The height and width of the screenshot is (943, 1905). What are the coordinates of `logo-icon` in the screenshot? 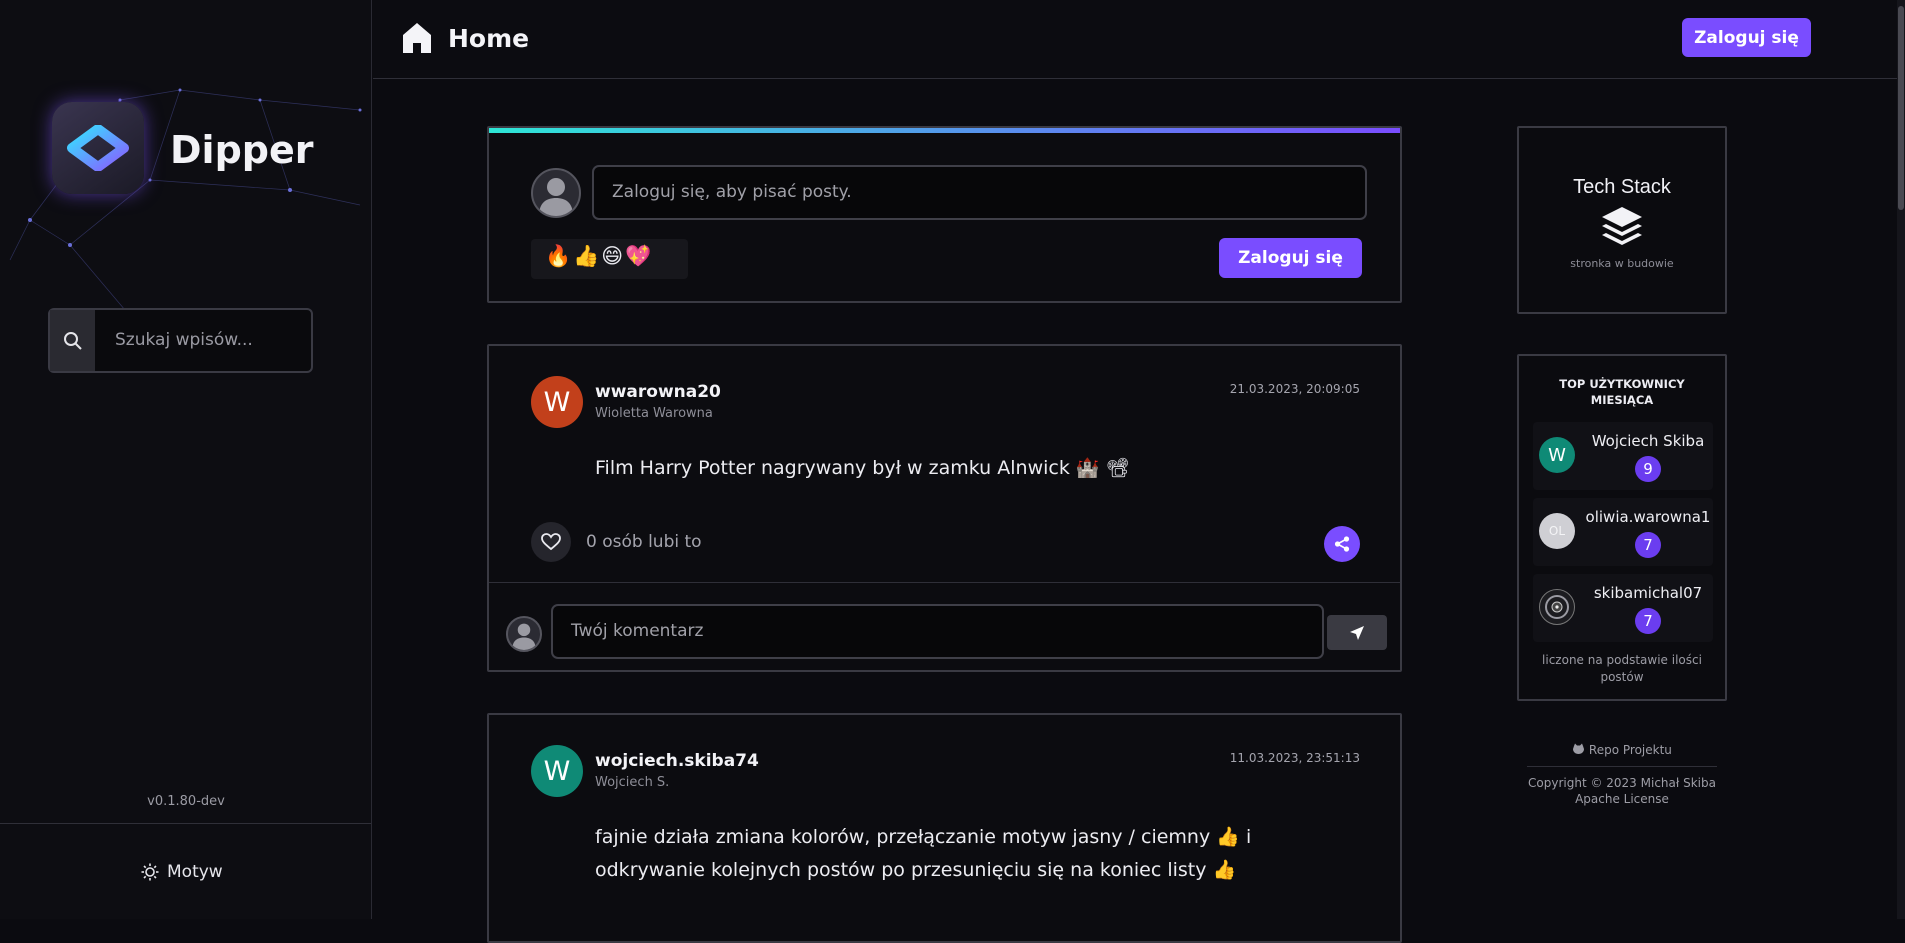 It's located at (98, 148).